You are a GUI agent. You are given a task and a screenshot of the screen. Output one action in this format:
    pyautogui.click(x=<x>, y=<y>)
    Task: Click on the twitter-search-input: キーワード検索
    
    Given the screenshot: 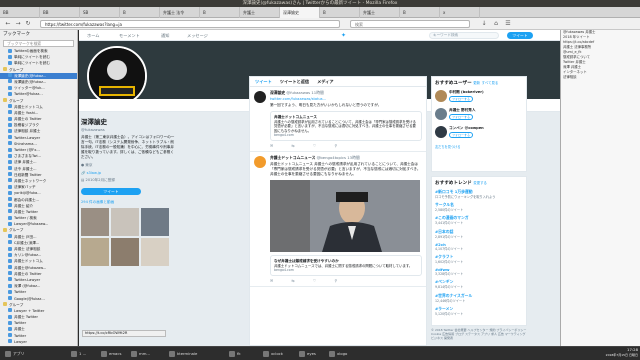 What is the action you would take?
    pyautogui.click(x=464, y=35)
    